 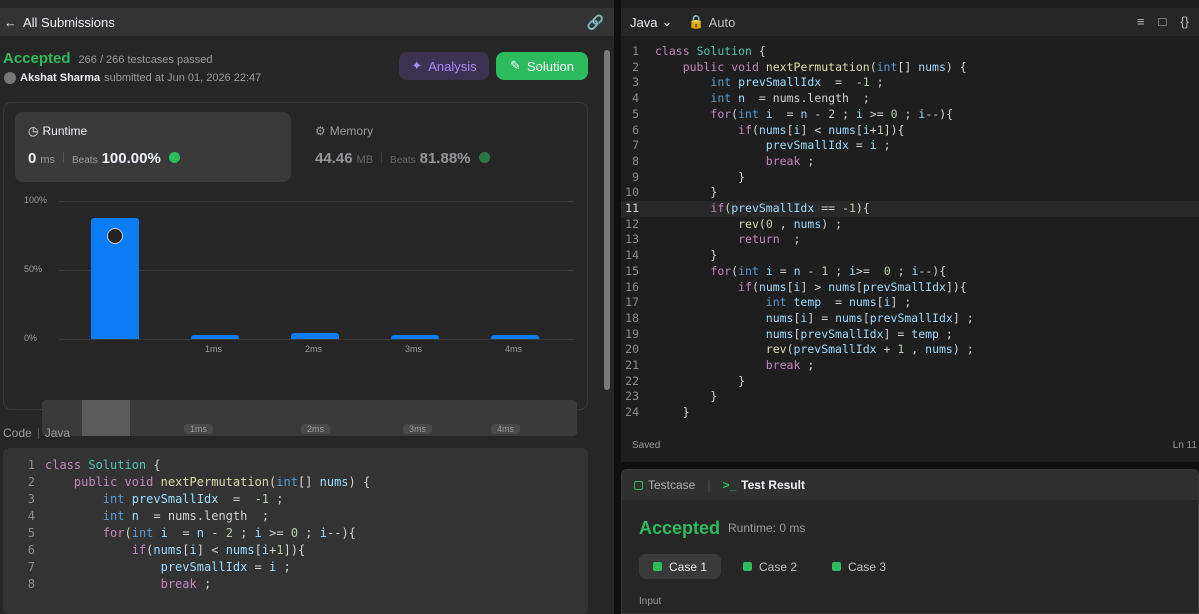 What do you see at coordinates (550, 66) in the screenshot?
I see `solution-label: Solution` at bounding box center [550, 66].